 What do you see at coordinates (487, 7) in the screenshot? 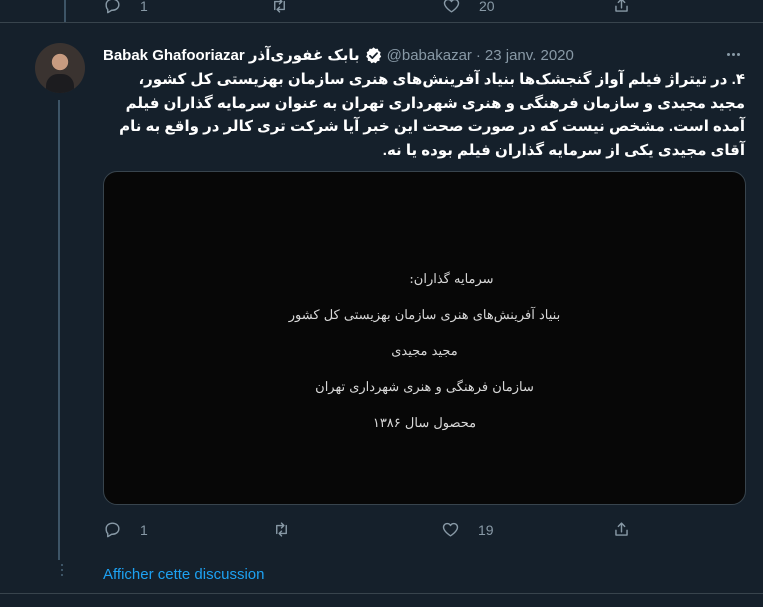
I see `like-count: 20` at bounding box center [487, 7].